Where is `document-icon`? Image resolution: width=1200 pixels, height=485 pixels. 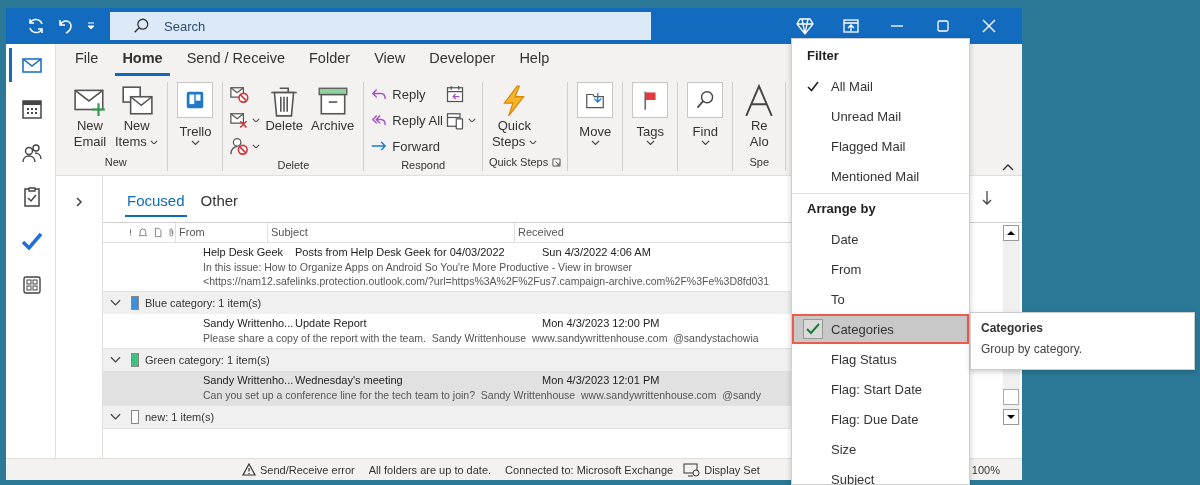
document-icon is located at coordinates (158, 232).